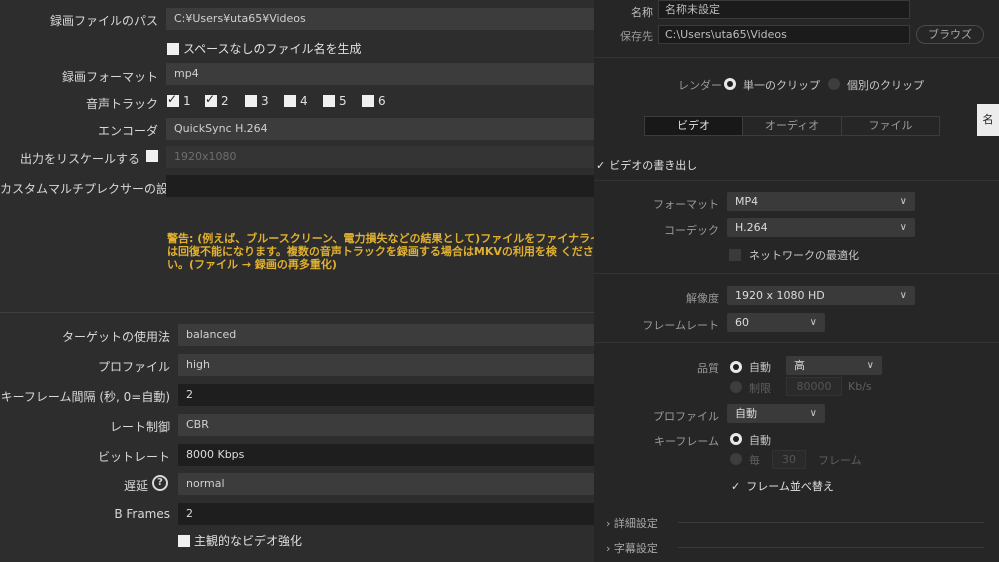  I want to click on target-usage-select: balanced, so click(386, 335).